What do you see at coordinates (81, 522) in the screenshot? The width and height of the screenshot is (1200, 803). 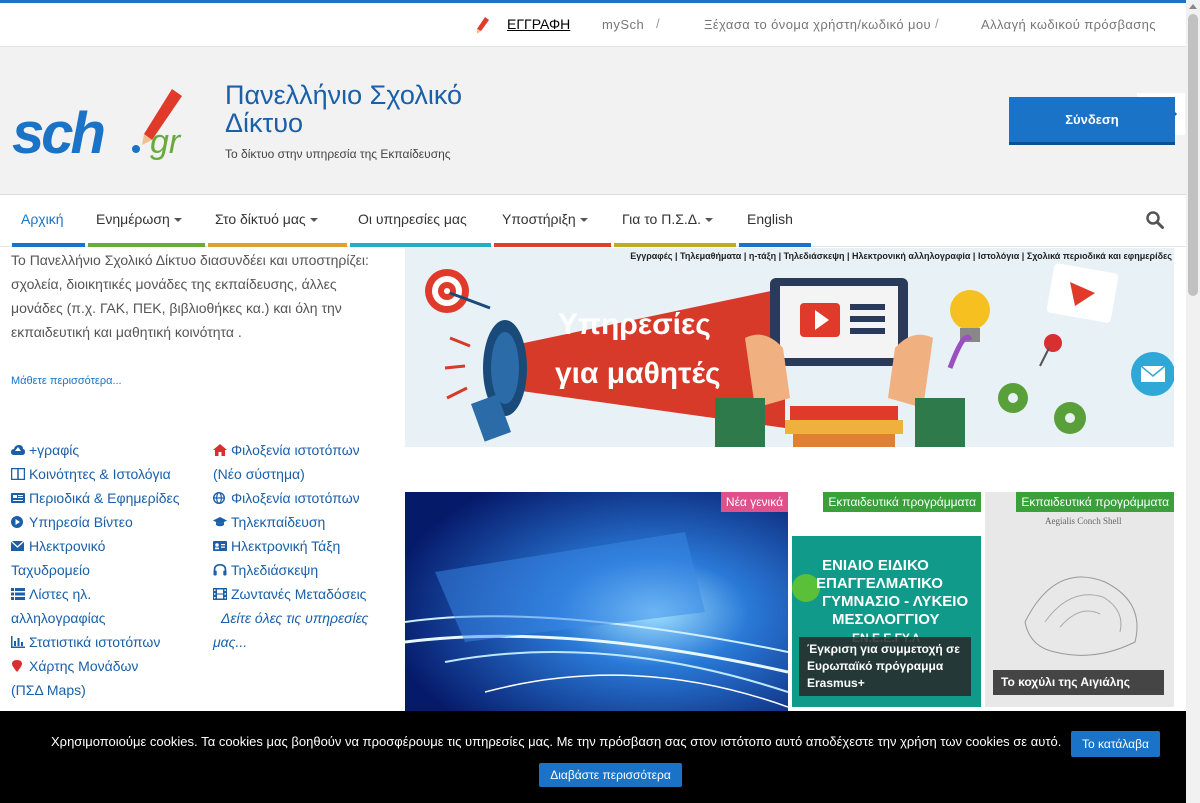 I see `service-label: Υπηρεσία Βίντεο` at bounding box center [81, 522].